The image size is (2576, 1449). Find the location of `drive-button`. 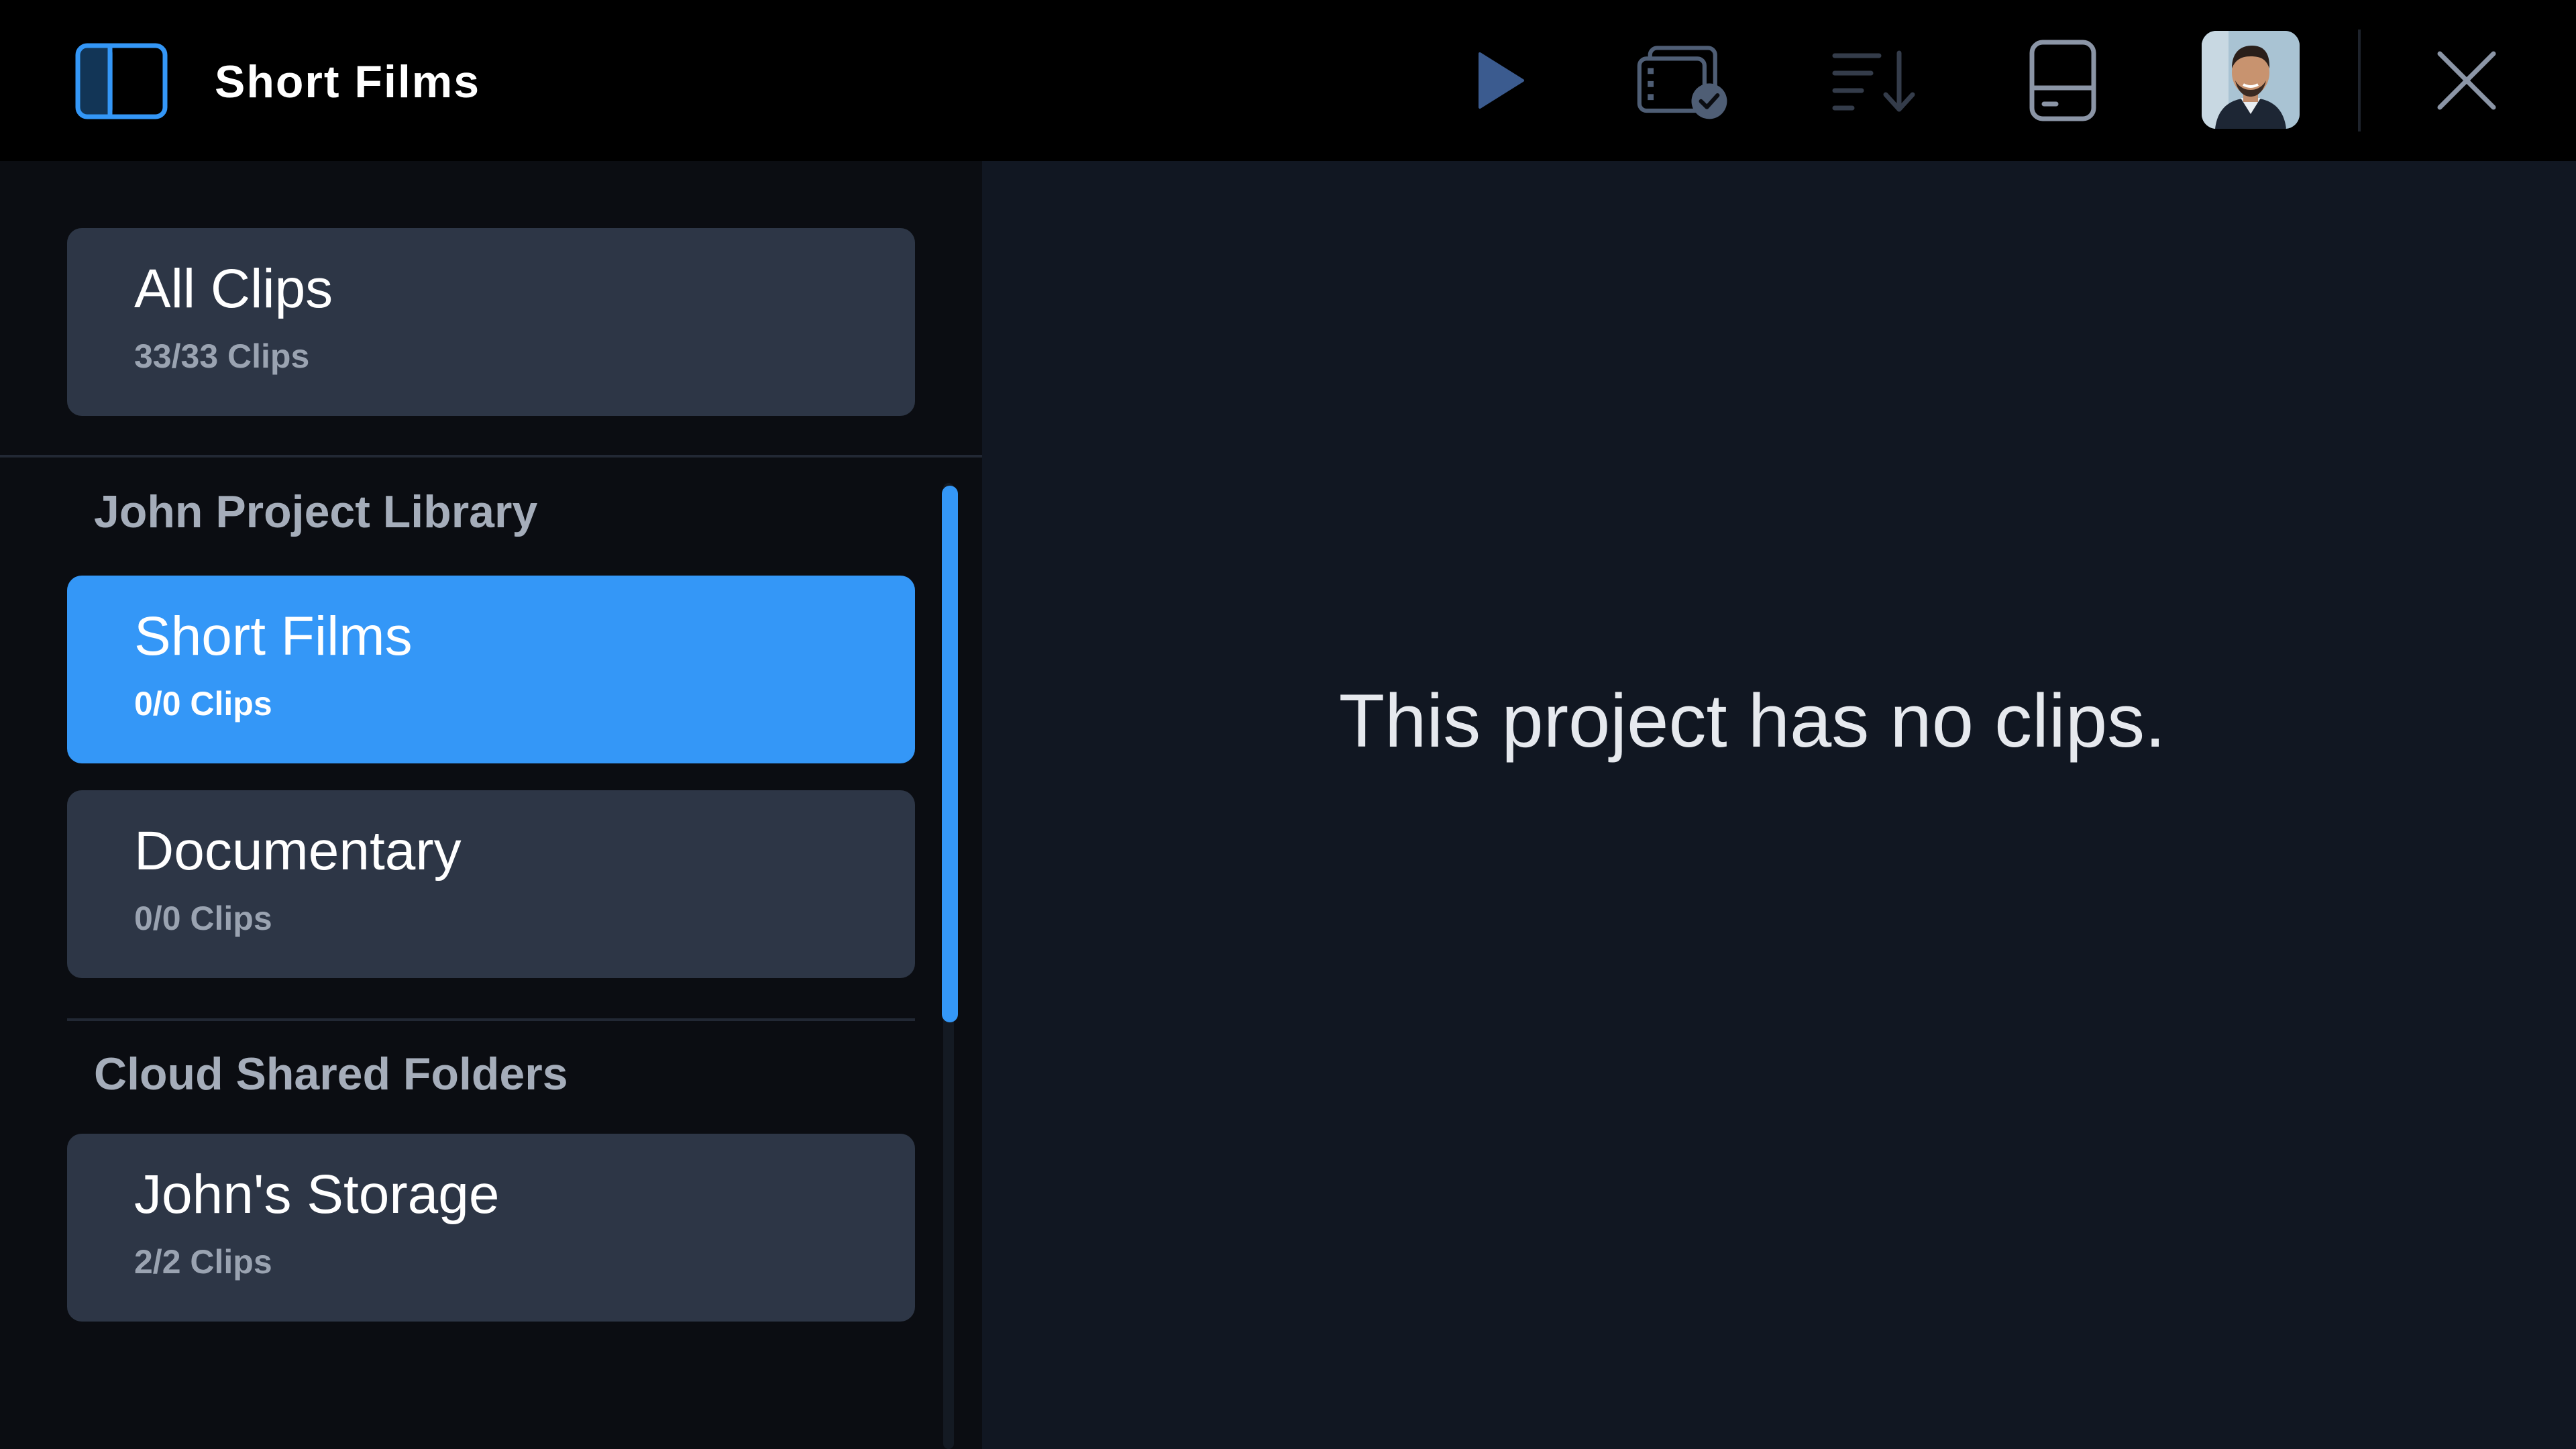

drive-button is located at coordinates (2062, 80).